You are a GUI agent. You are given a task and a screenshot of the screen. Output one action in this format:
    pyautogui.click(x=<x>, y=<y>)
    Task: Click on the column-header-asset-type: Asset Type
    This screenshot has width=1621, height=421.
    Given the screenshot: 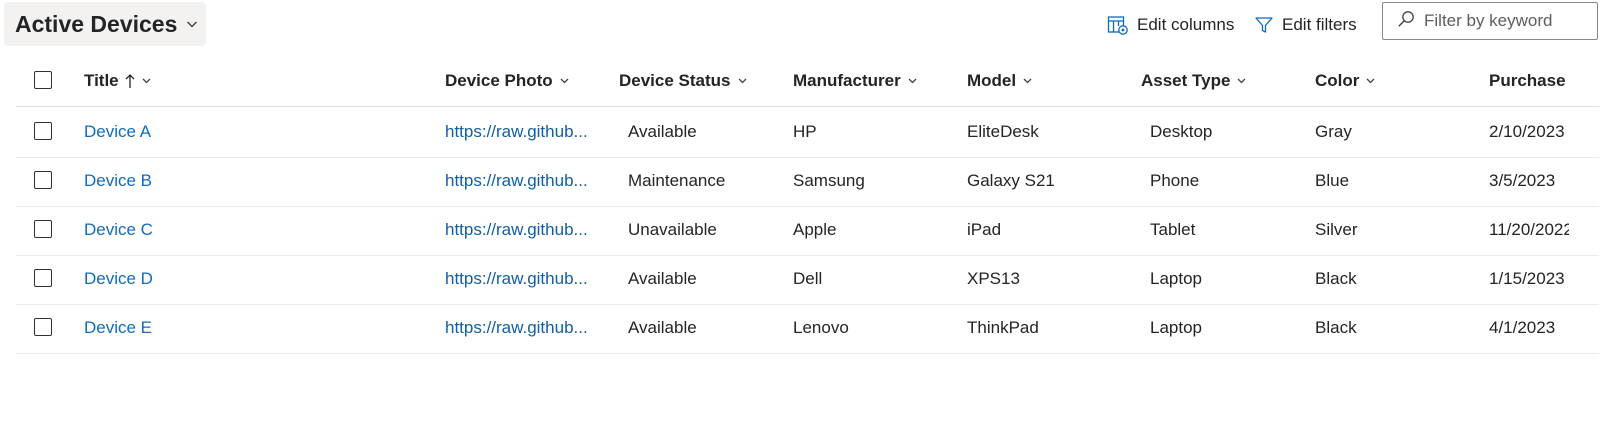 What is the action you would take?
    pyautogui.click(x=1221, y=80)
    